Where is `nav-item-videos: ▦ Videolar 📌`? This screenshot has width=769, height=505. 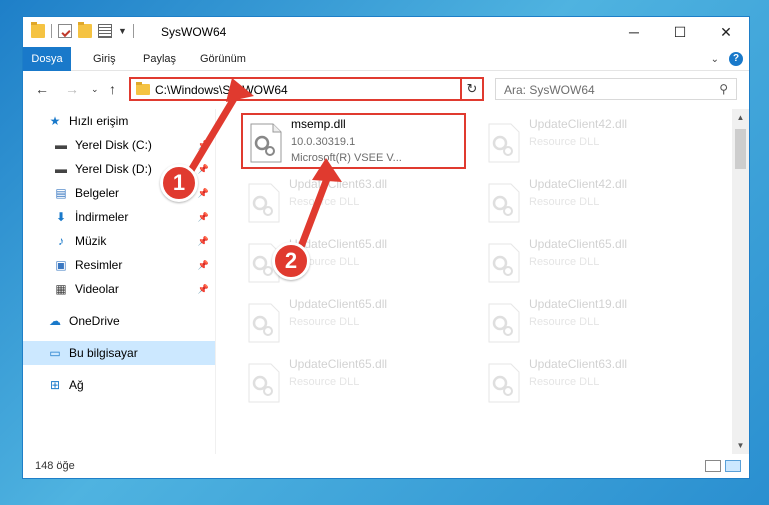 nav-item-videos: ▦ Videolar 📌 is located at coordinates (119, 289).